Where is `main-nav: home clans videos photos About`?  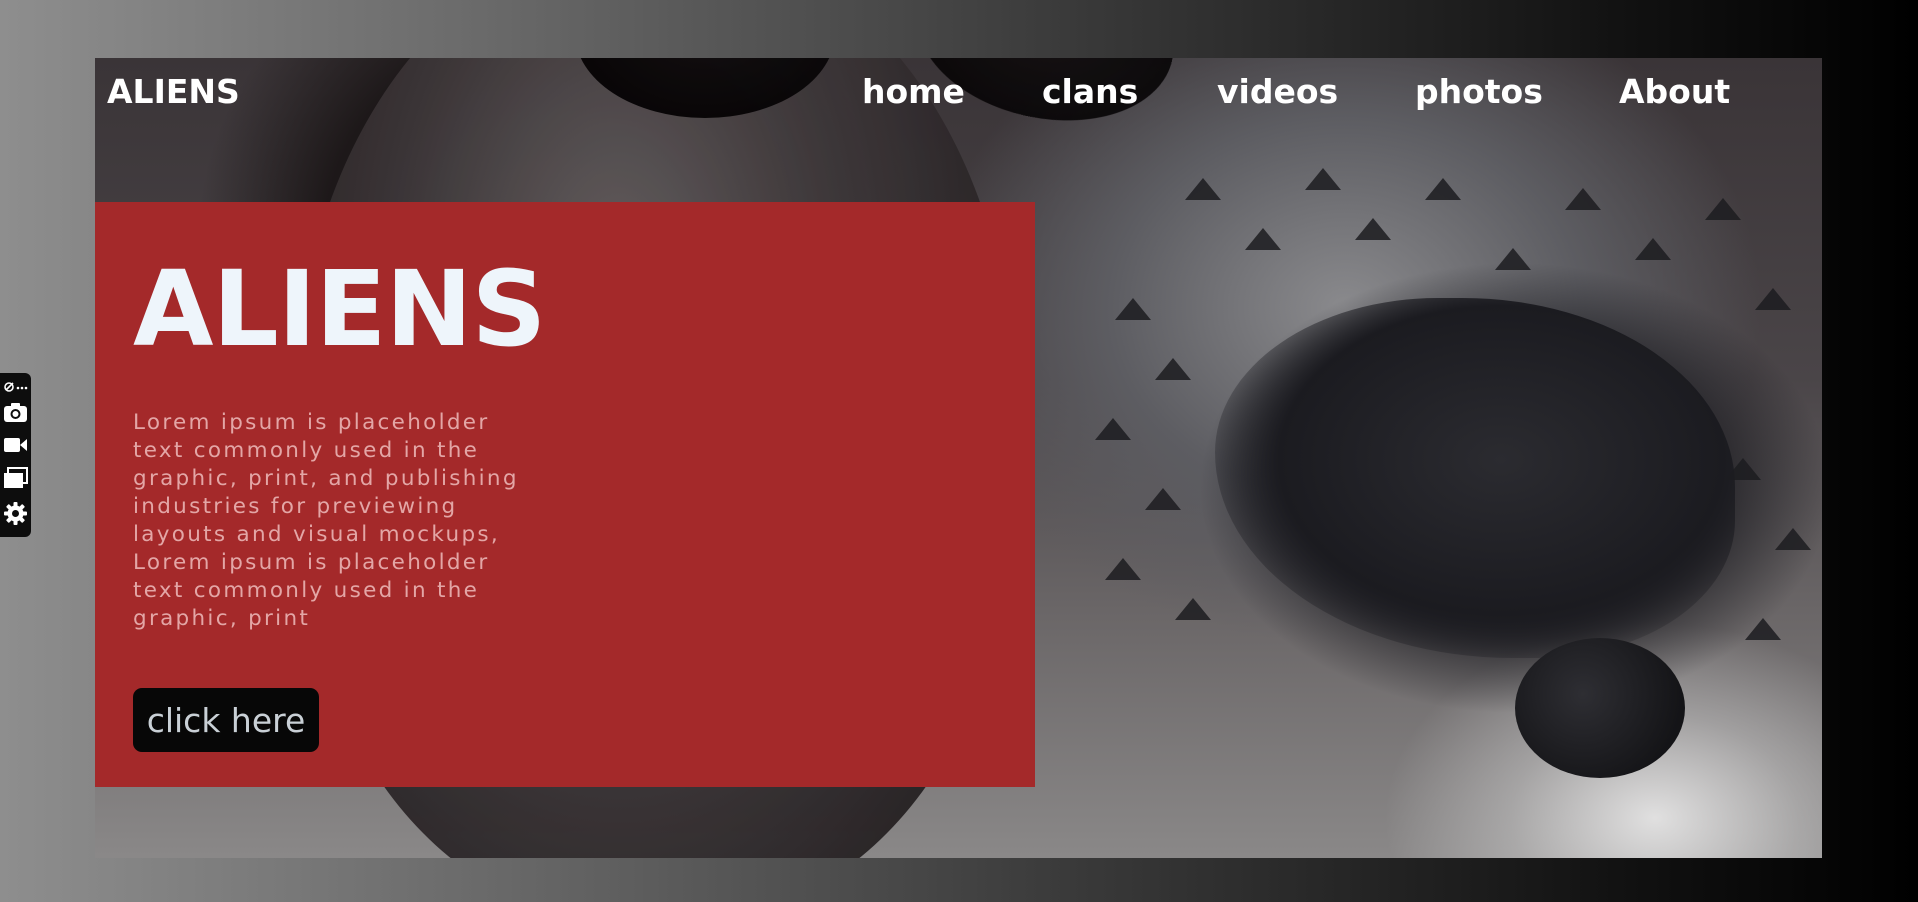 main-nav: home clans videos photos About is located at coordinates (1342, 97).